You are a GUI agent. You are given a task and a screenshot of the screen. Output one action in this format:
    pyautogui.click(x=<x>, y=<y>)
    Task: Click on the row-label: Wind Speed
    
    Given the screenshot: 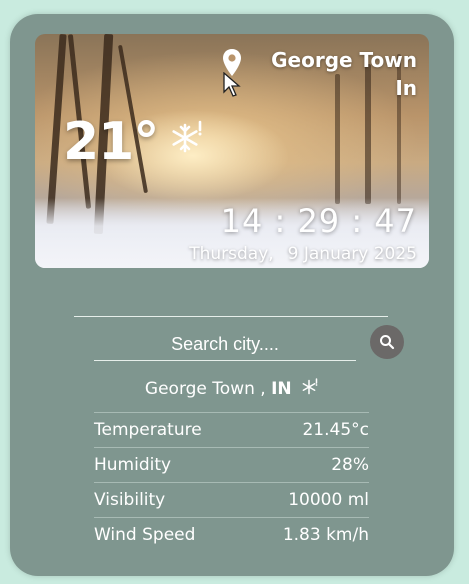 What is the action you would take?
    pyautogui.click(x=145, y=535)
    